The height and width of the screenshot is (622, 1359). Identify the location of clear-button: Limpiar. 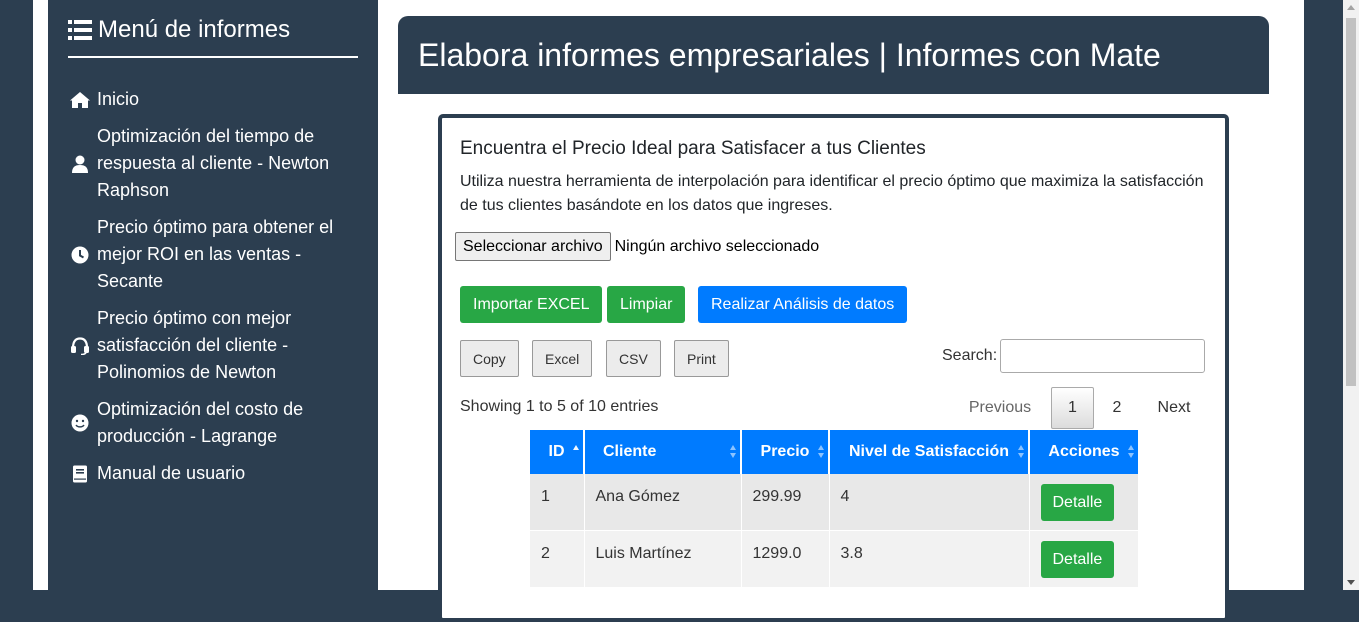
(646, 304).